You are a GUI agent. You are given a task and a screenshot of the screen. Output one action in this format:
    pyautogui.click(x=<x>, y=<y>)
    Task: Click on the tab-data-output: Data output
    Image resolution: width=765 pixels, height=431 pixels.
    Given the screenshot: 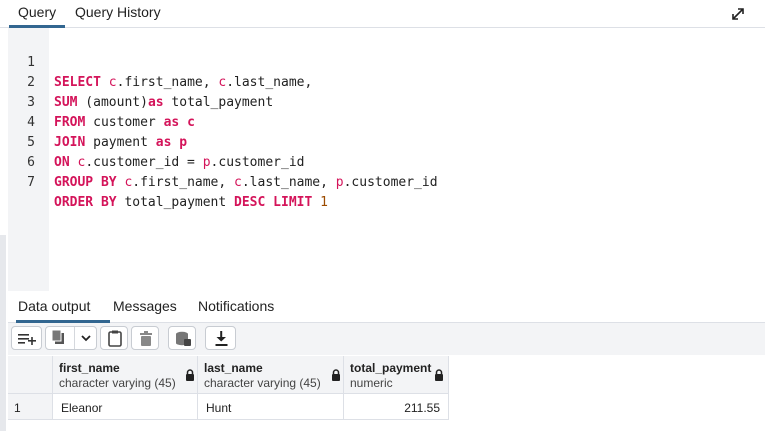 What is the action you would take?
    pyautogui.click(x=54, y=306)
    